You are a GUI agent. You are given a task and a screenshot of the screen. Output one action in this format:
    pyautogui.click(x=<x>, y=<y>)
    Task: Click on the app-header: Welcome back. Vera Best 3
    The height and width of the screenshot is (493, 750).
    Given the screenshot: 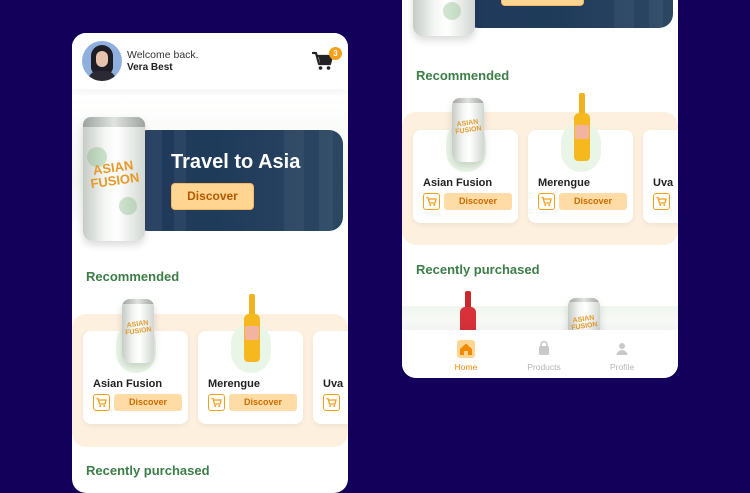 What is the action you would take?
    pyautogui.click(x=210, y=61)
    